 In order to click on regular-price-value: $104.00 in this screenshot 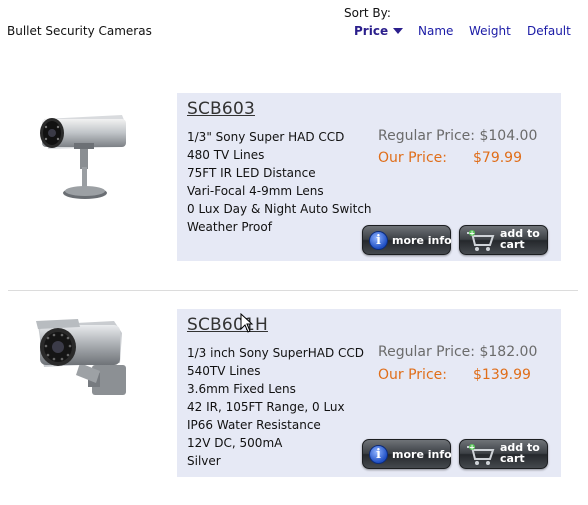, I will do `click(508, 136)`.